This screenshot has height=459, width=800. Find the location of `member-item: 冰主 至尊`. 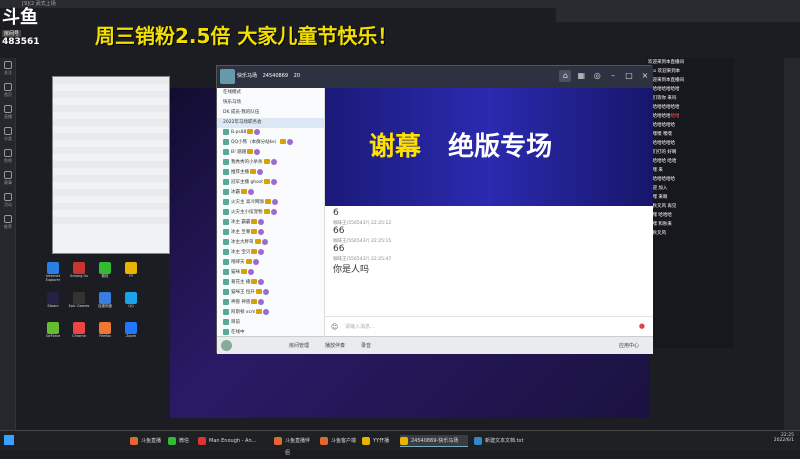

member-item: 冰主 至尊 is located at coordinates (270, 233).